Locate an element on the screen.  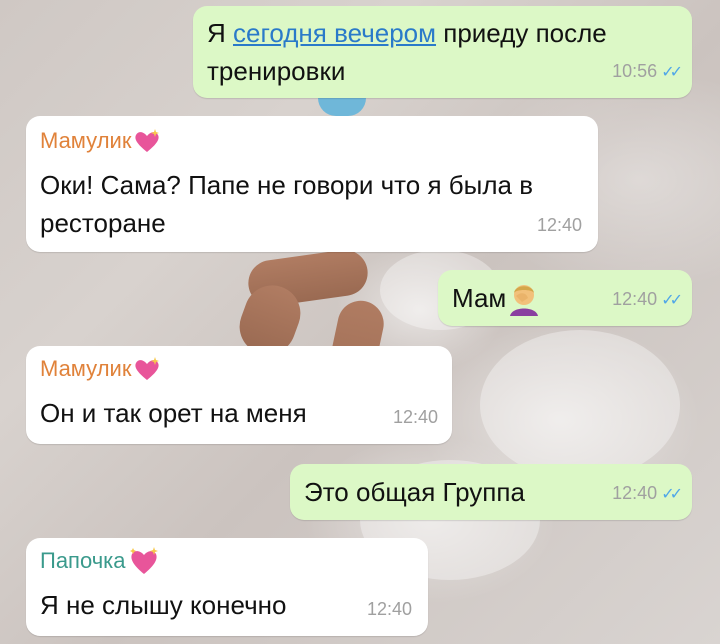
message-text: Мам is located at coordinates (497, 298).